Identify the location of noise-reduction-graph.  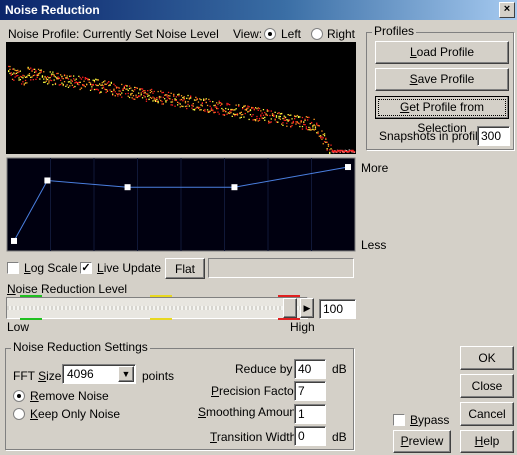
(181, 204).